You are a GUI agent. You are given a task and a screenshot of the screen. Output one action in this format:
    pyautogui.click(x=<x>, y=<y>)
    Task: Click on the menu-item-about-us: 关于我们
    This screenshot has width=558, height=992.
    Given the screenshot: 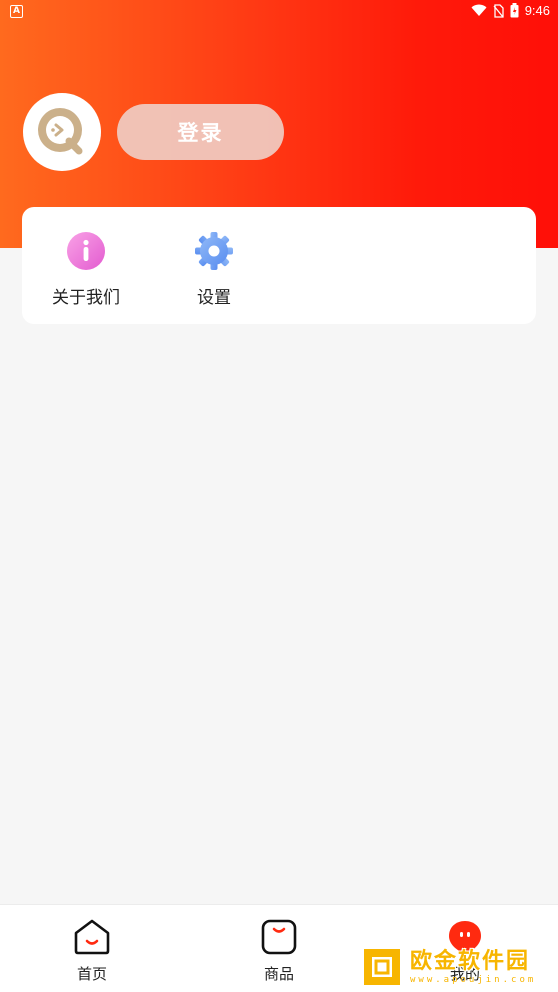 What is the action you would take?
    pyautogui.click(x=86, y=269)
    